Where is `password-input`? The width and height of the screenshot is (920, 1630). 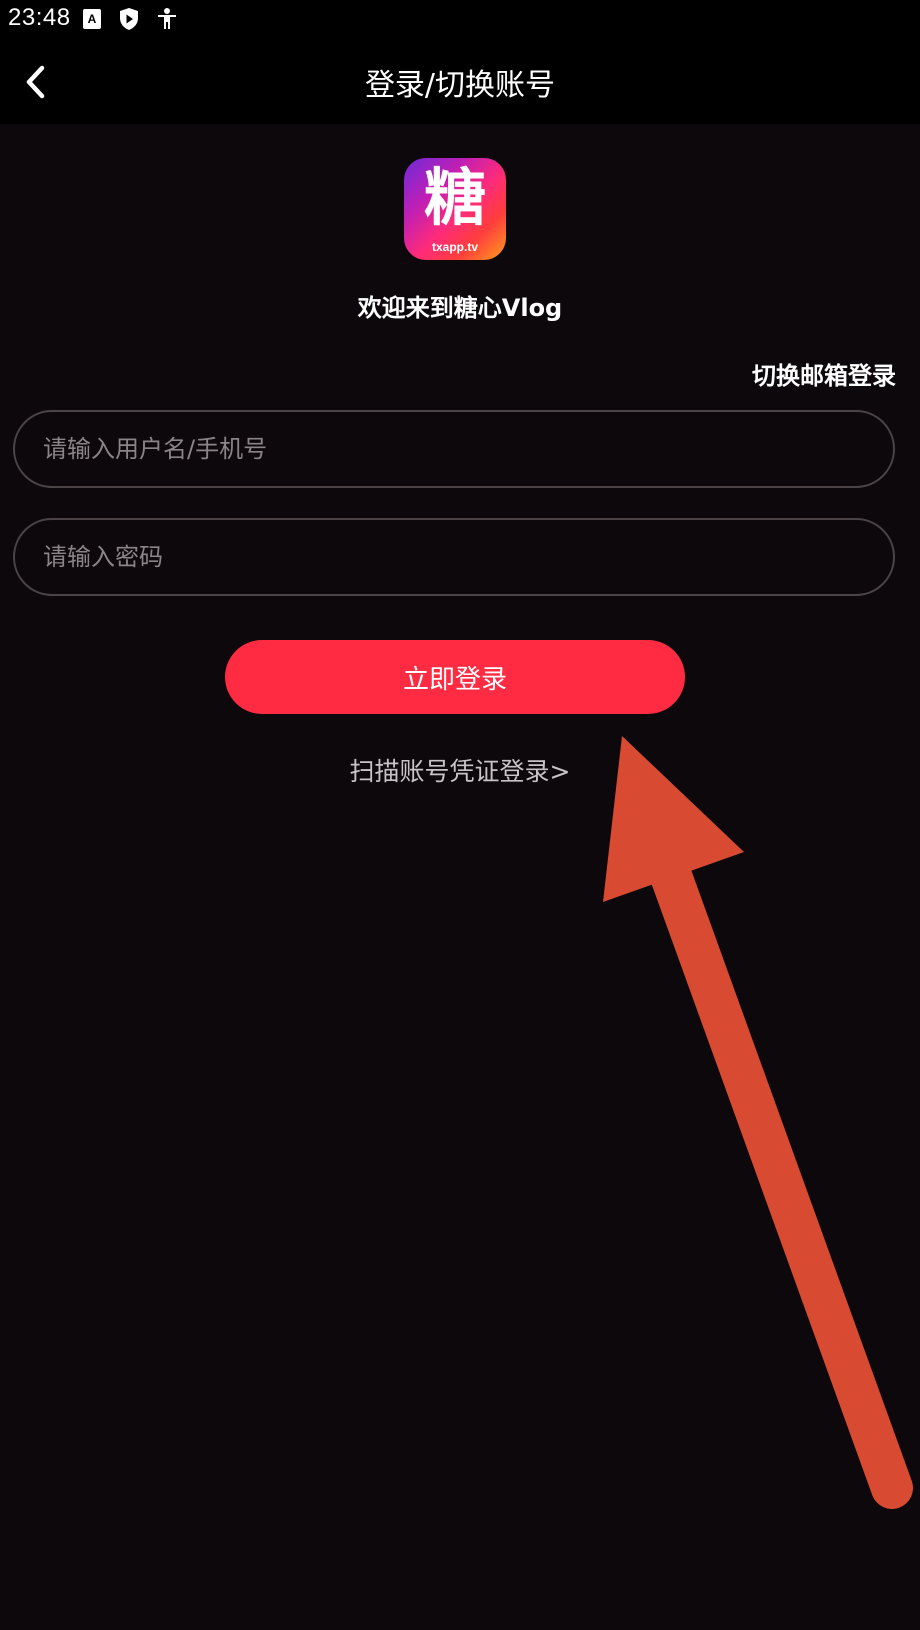 password-input is located at coordinates (454, 557).